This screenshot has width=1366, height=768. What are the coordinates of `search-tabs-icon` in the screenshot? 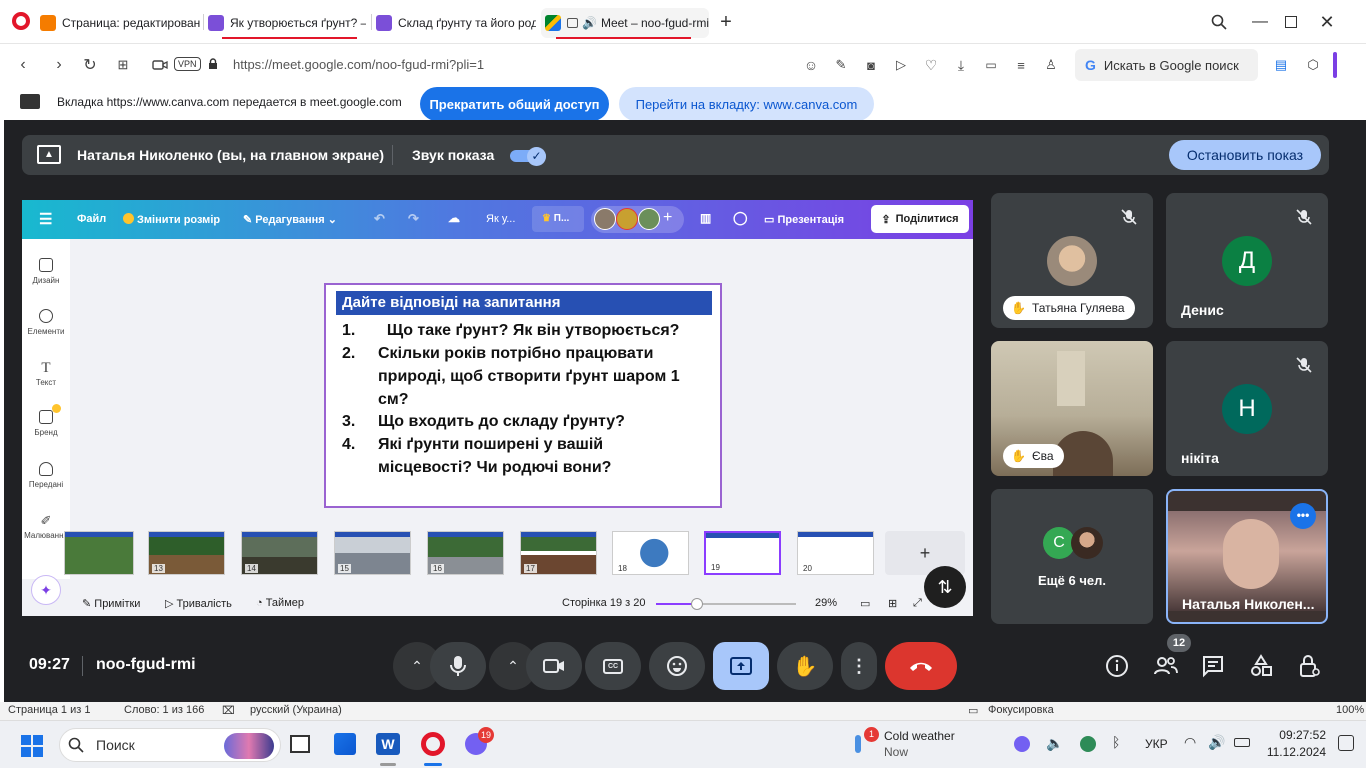 It's located at (1219, 22).